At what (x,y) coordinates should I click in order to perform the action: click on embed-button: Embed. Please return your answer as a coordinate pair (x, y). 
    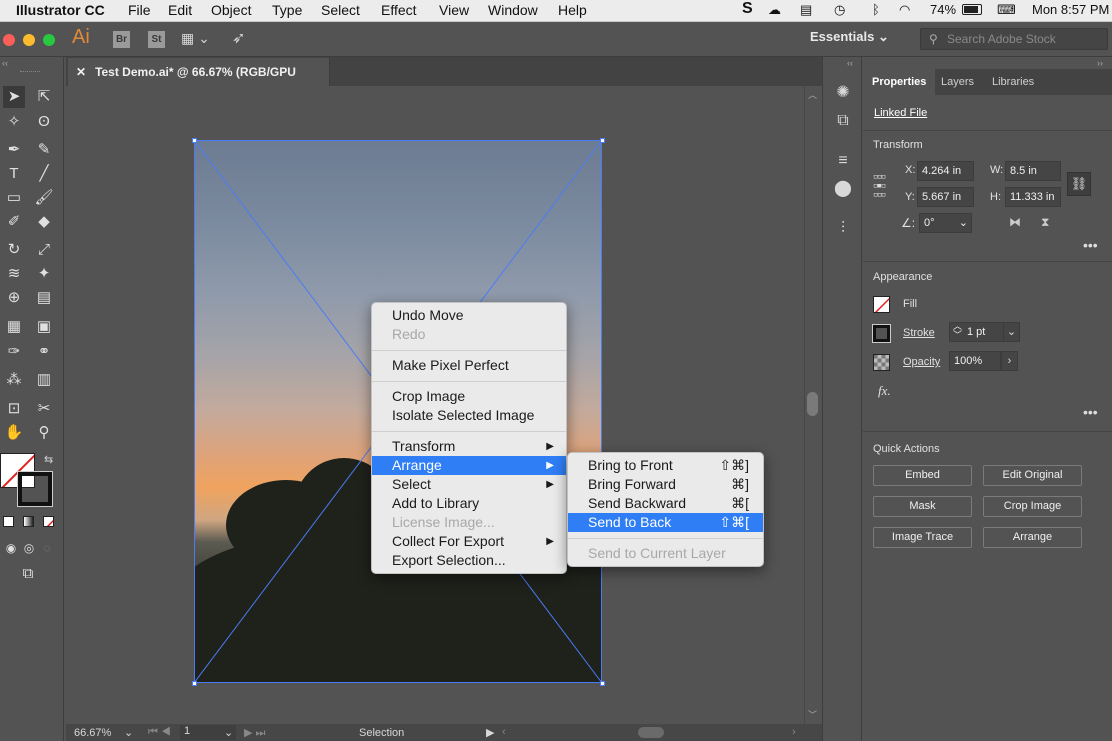
    Looking at the image, I should click on (922, 475).